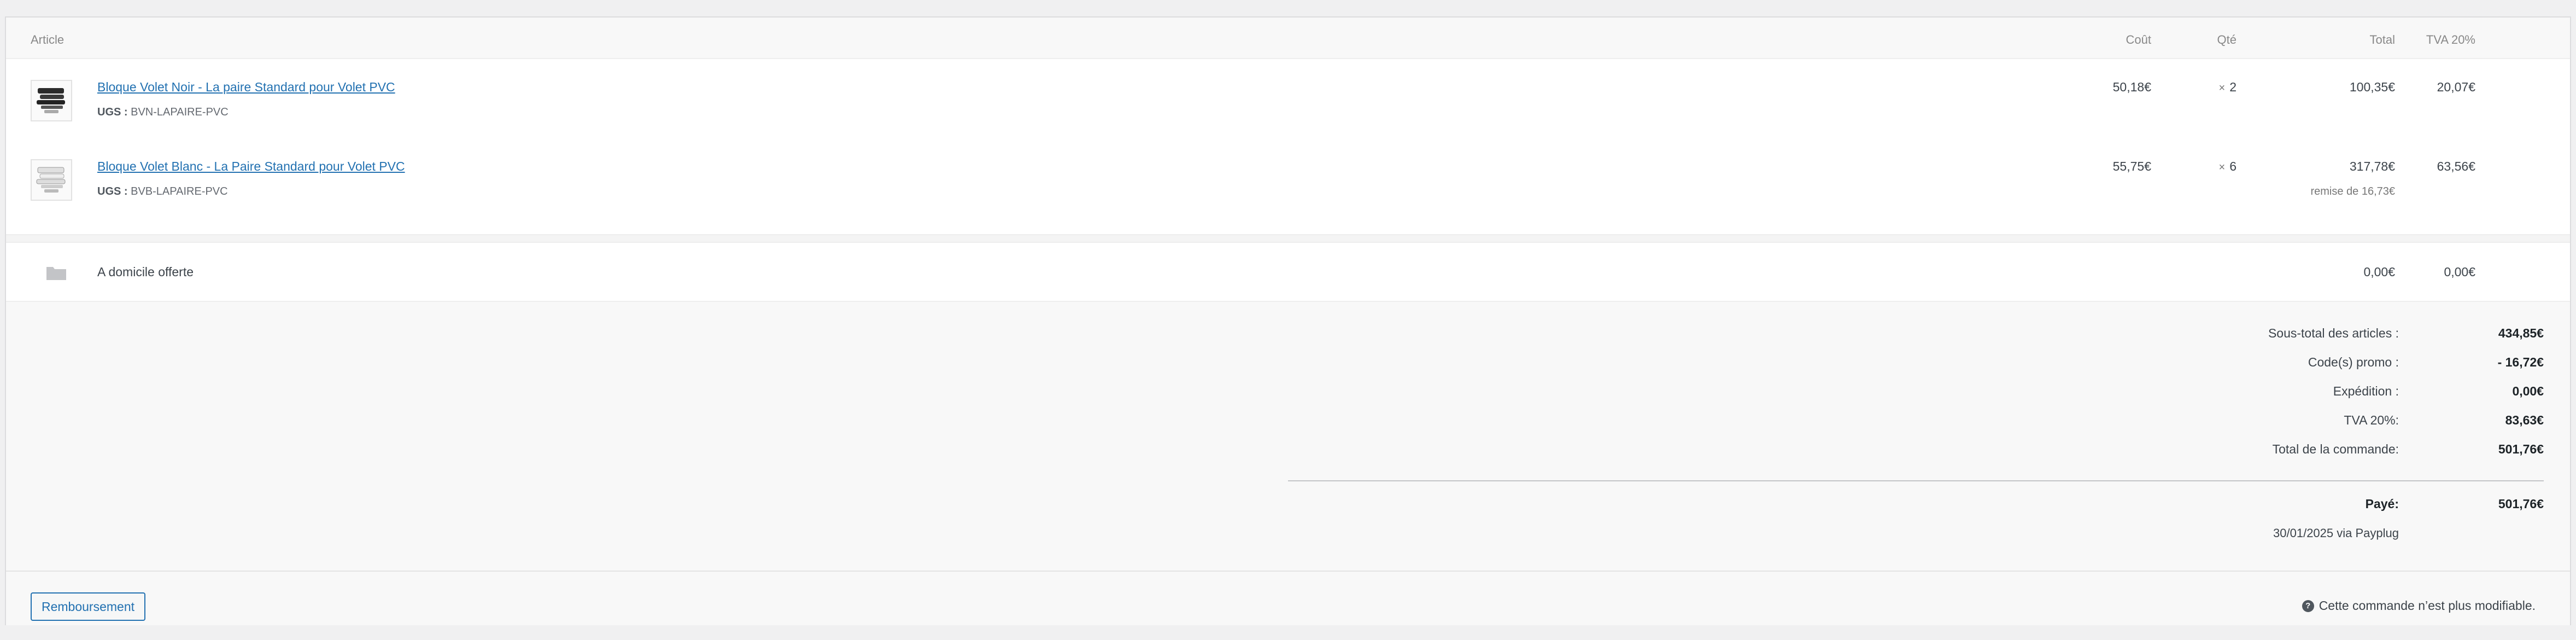 This screenshot has width=2576, height=640. I want to click on column-header-tax: TVA 20%, so click(2451, 40).